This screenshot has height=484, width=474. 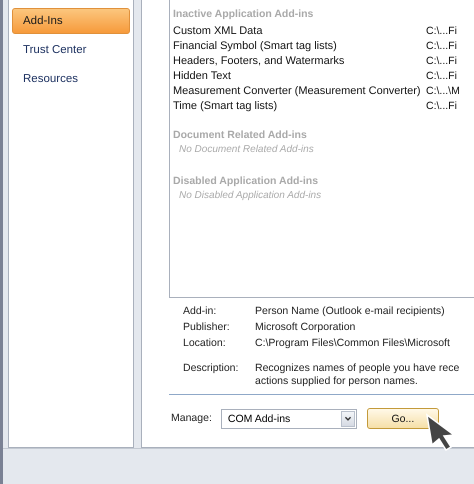 I want to click on sidebar-item: Resources, so click(x=71, y=79).